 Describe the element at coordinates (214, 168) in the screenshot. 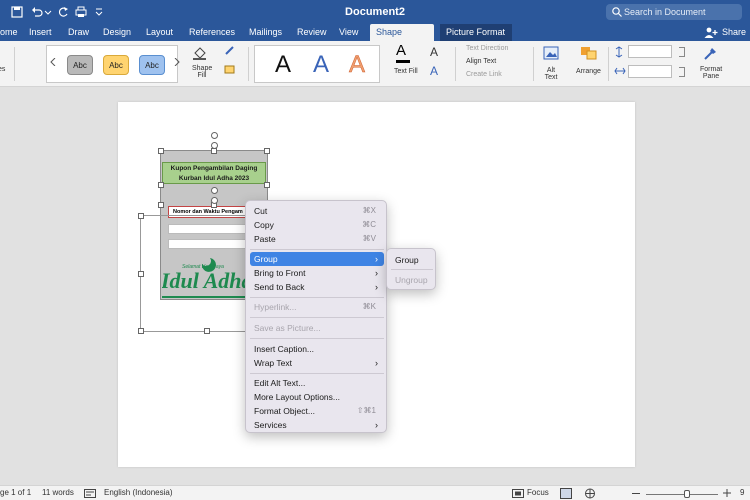

I see `coupon-title-line-1: Kupon Pengambilan Daging` at that location.